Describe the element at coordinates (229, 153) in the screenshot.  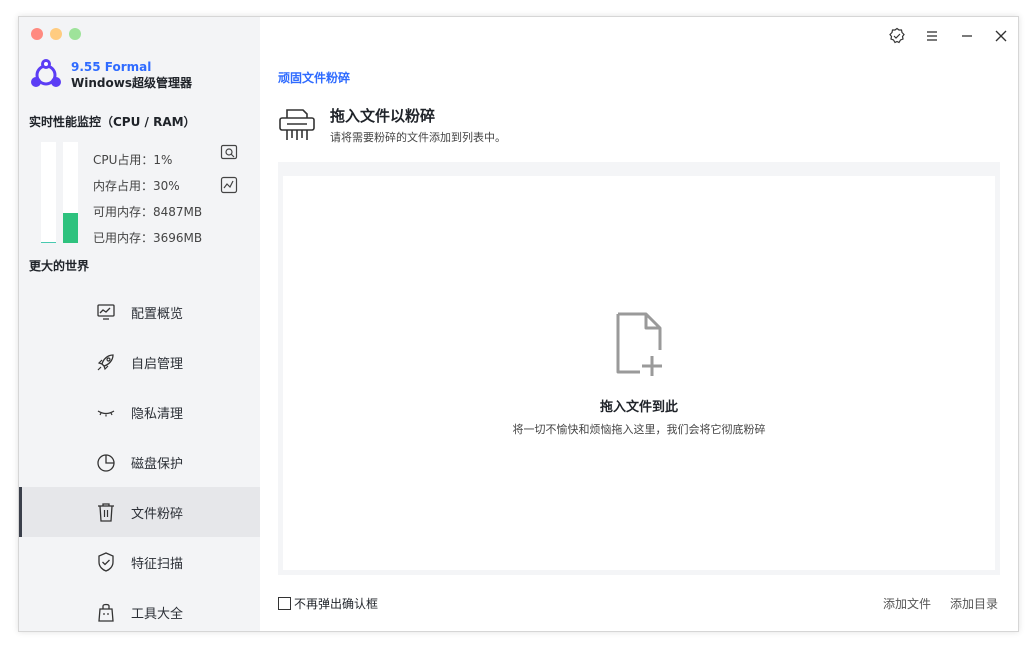
I see `monitor-search-icon` at that location.